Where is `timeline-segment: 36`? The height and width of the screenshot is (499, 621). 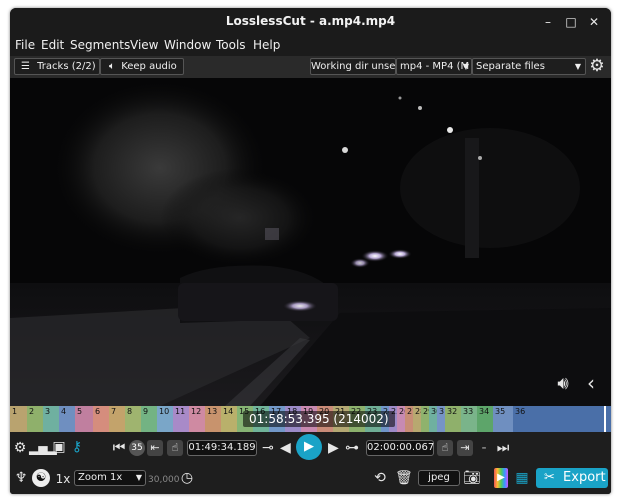
timeline-segment: 36 is located at coordinates (519, 419).